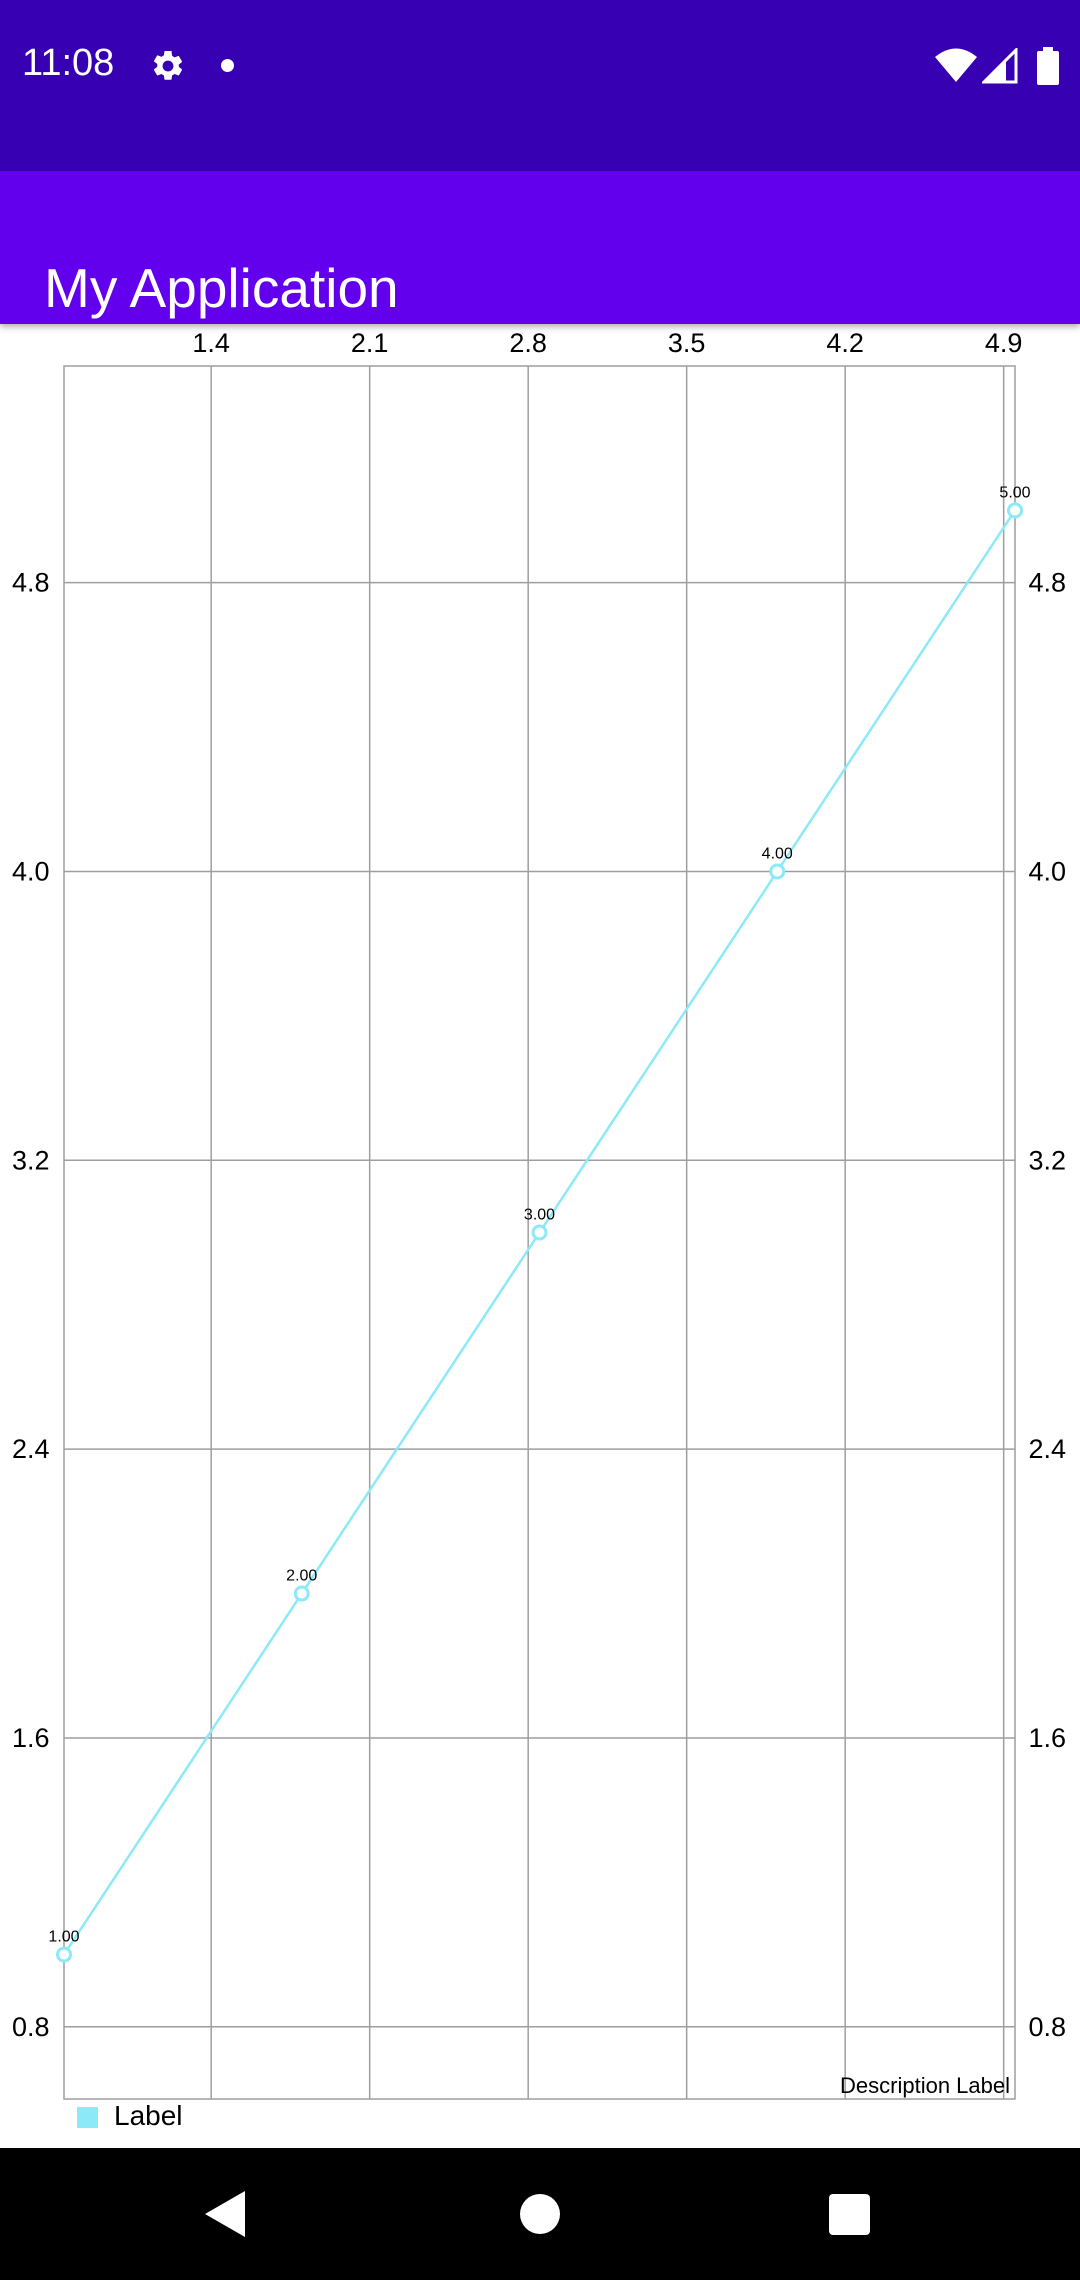  What do you see at coordinates (1000, 66) in the screenshot?
I see `cell-signal-icon` at bounding box center [1000, 66].